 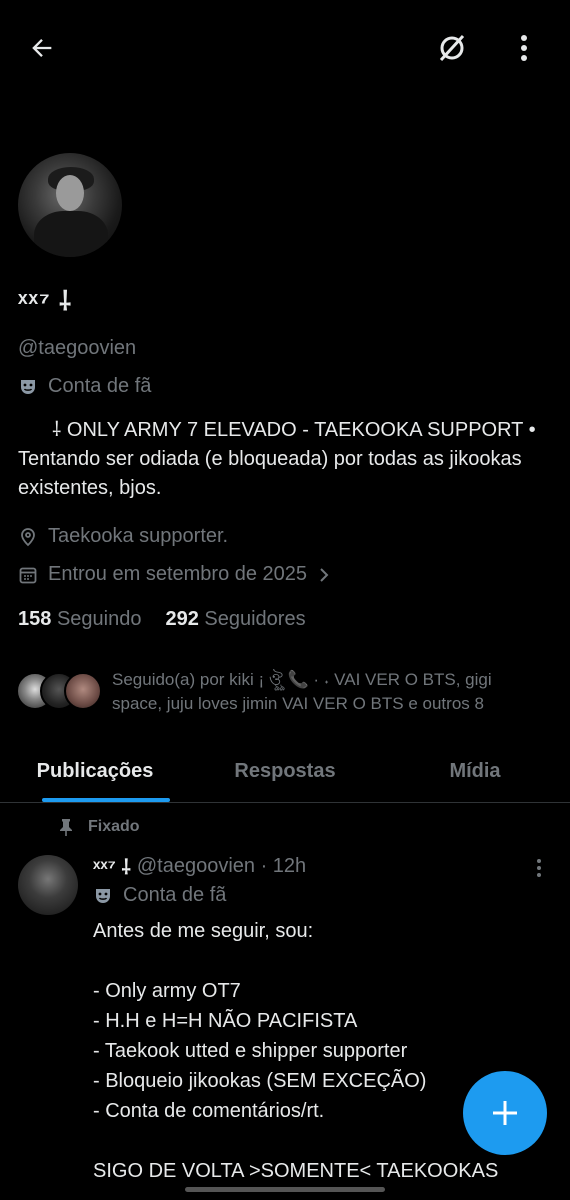 I want to click on fan-account-badge: Conta de fã, so click(x=84, y=386).